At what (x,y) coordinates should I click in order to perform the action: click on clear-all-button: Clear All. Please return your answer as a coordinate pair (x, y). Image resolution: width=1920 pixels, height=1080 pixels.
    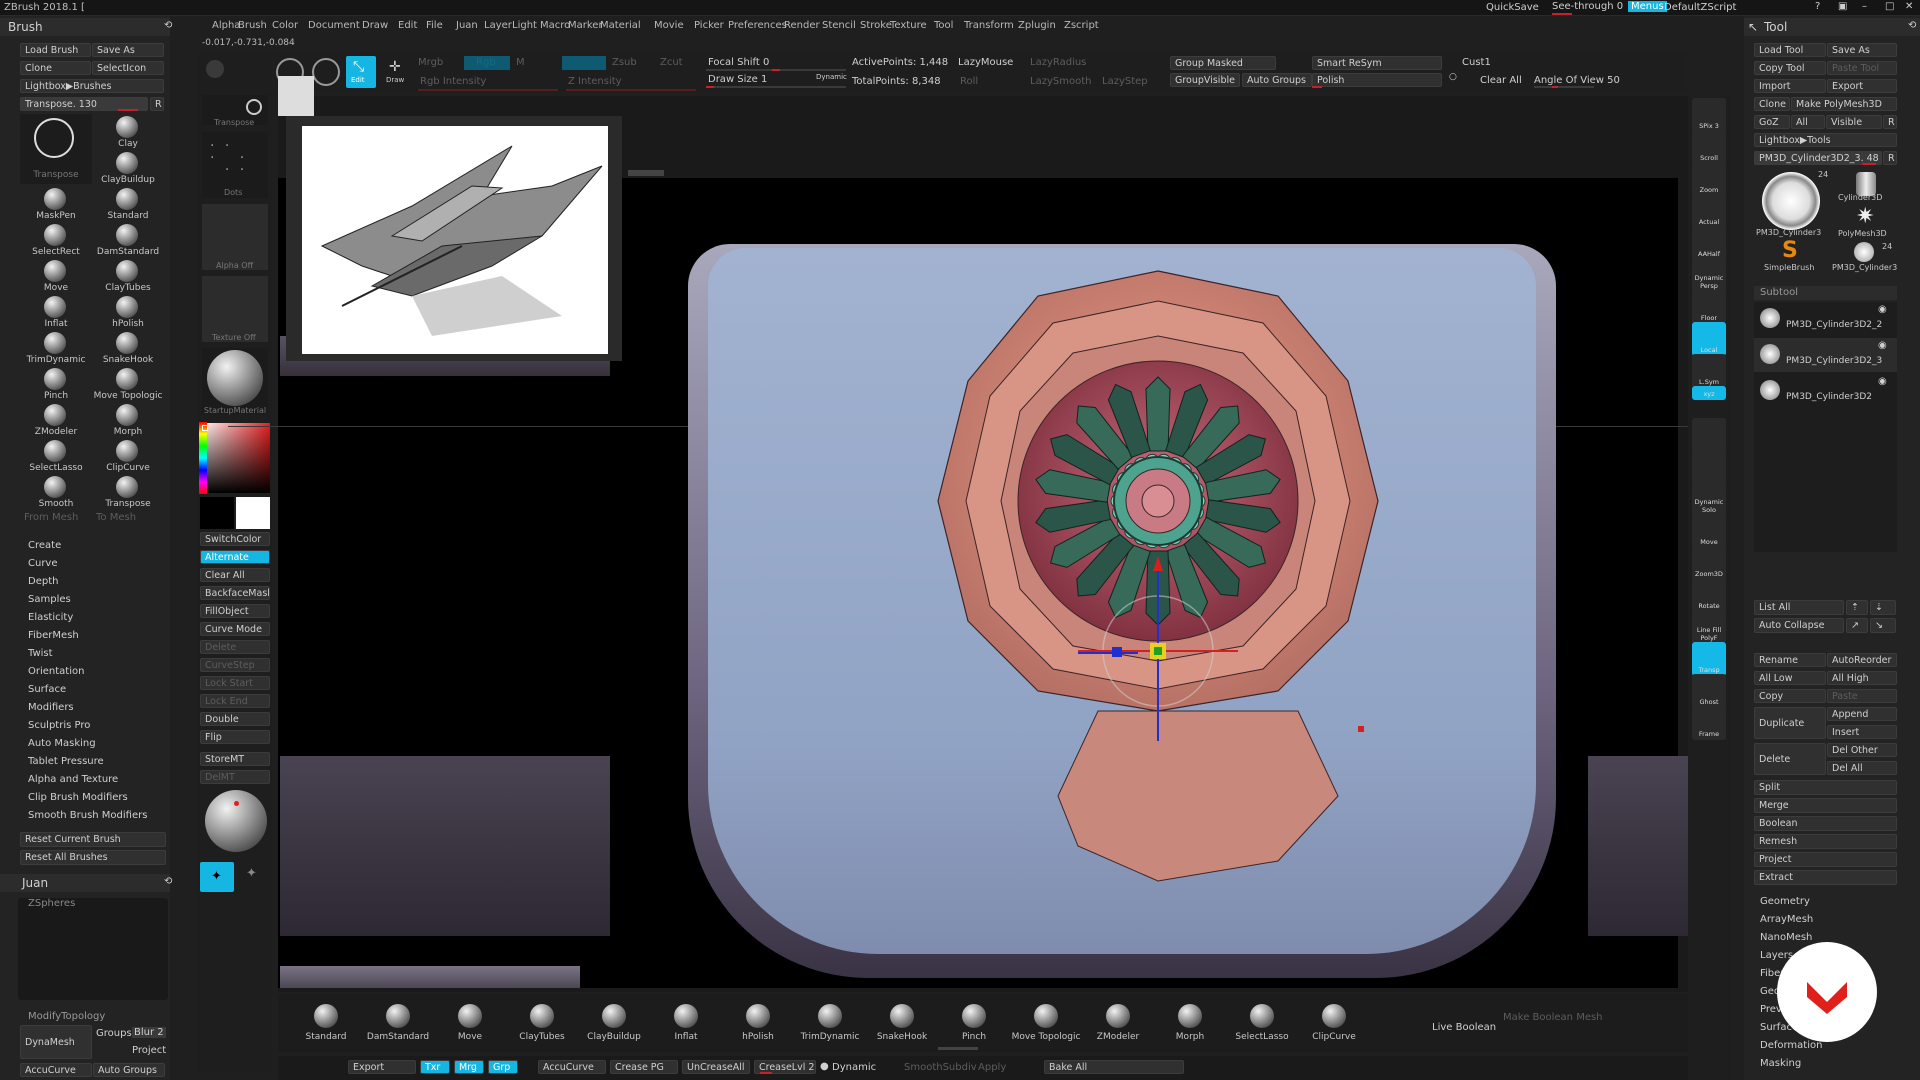
    Looking at the image, I should click on (235, 575).